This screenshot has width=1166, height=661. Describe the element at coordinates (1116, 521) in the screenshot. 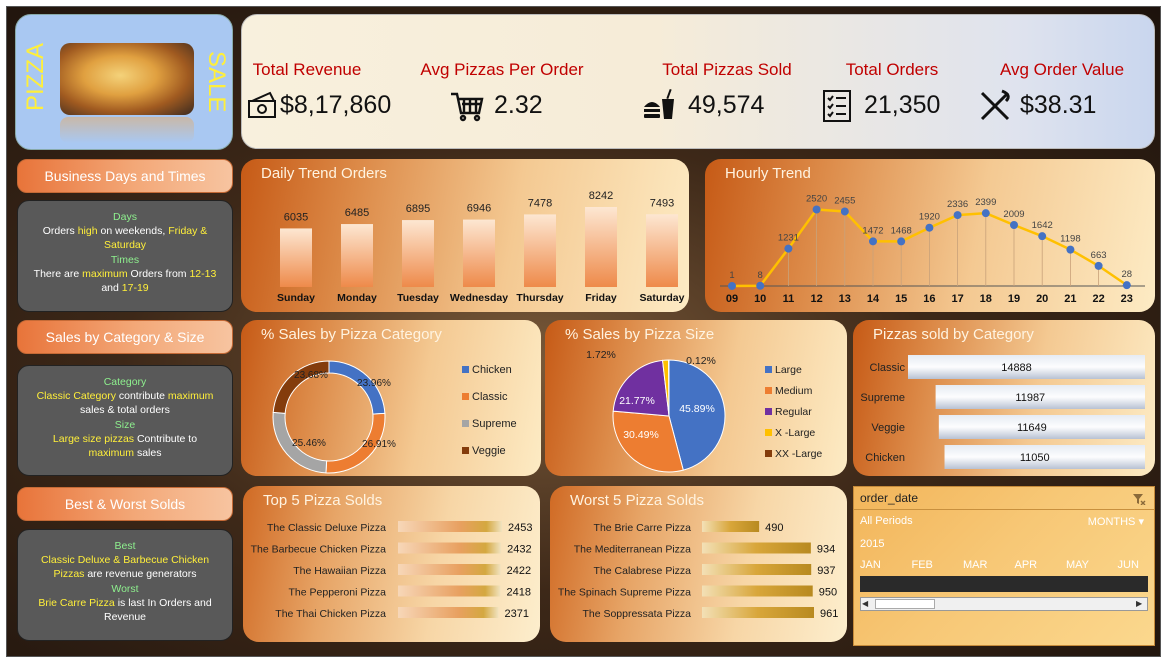

I see `slicer-unit-dropdown: MONTHS ▾` at that location.